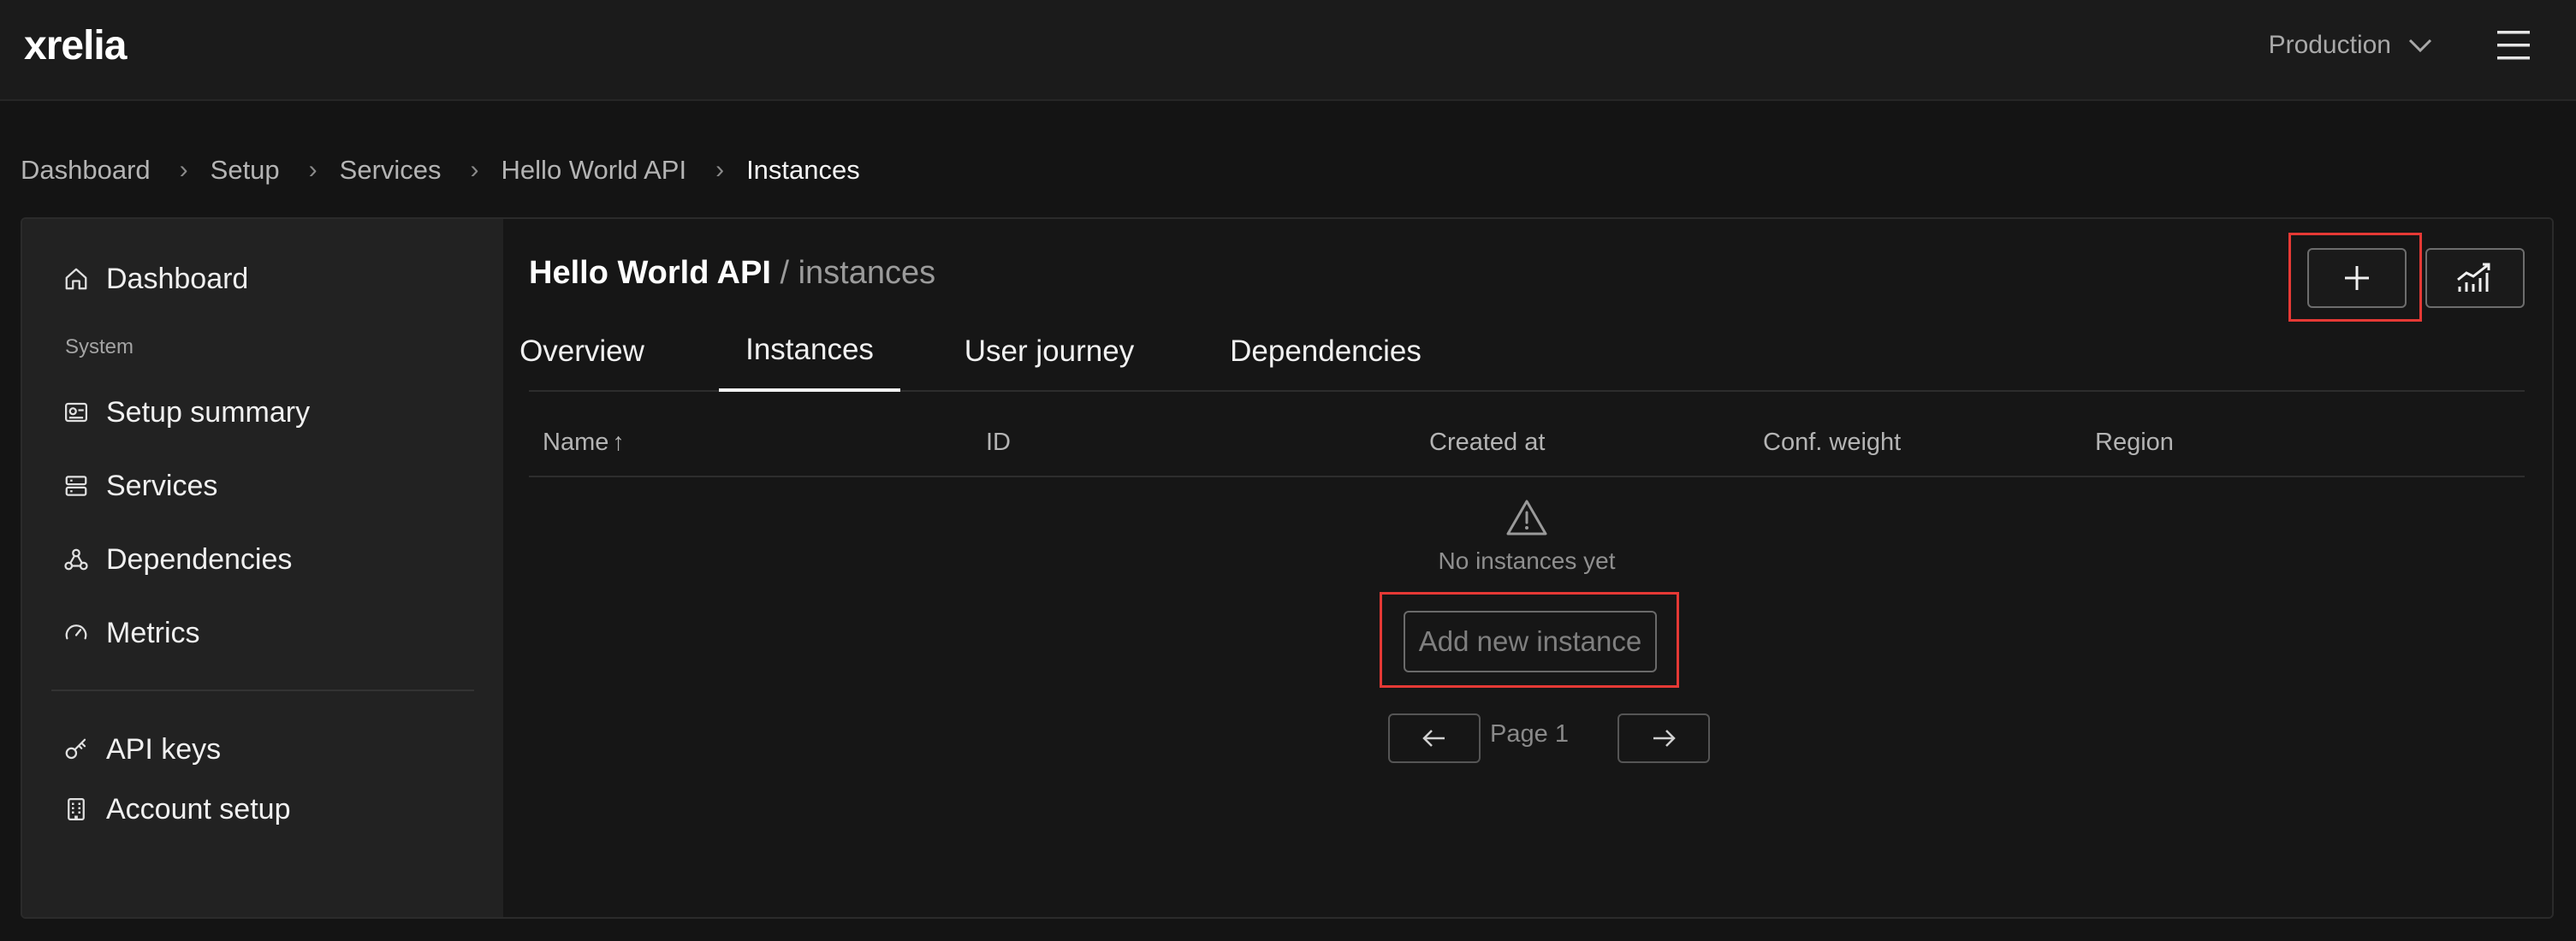 This screenshot has width=2576, height=941. I want to click on key-icon, so click(75, 749).